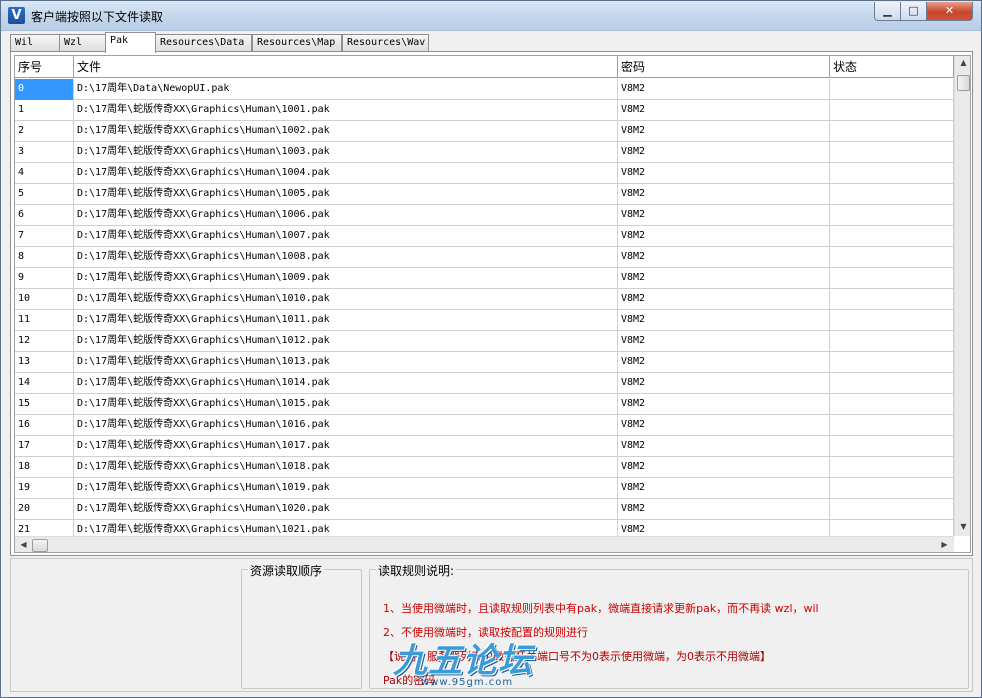 The image size is (982, 698). What do you see at coordinates (346, 194) in the screenshot?
I see `row-file-cell: D:\17周年\蛇版传奇XX\Graphics\Human\1005.pak` at bounding box center [346, 194].